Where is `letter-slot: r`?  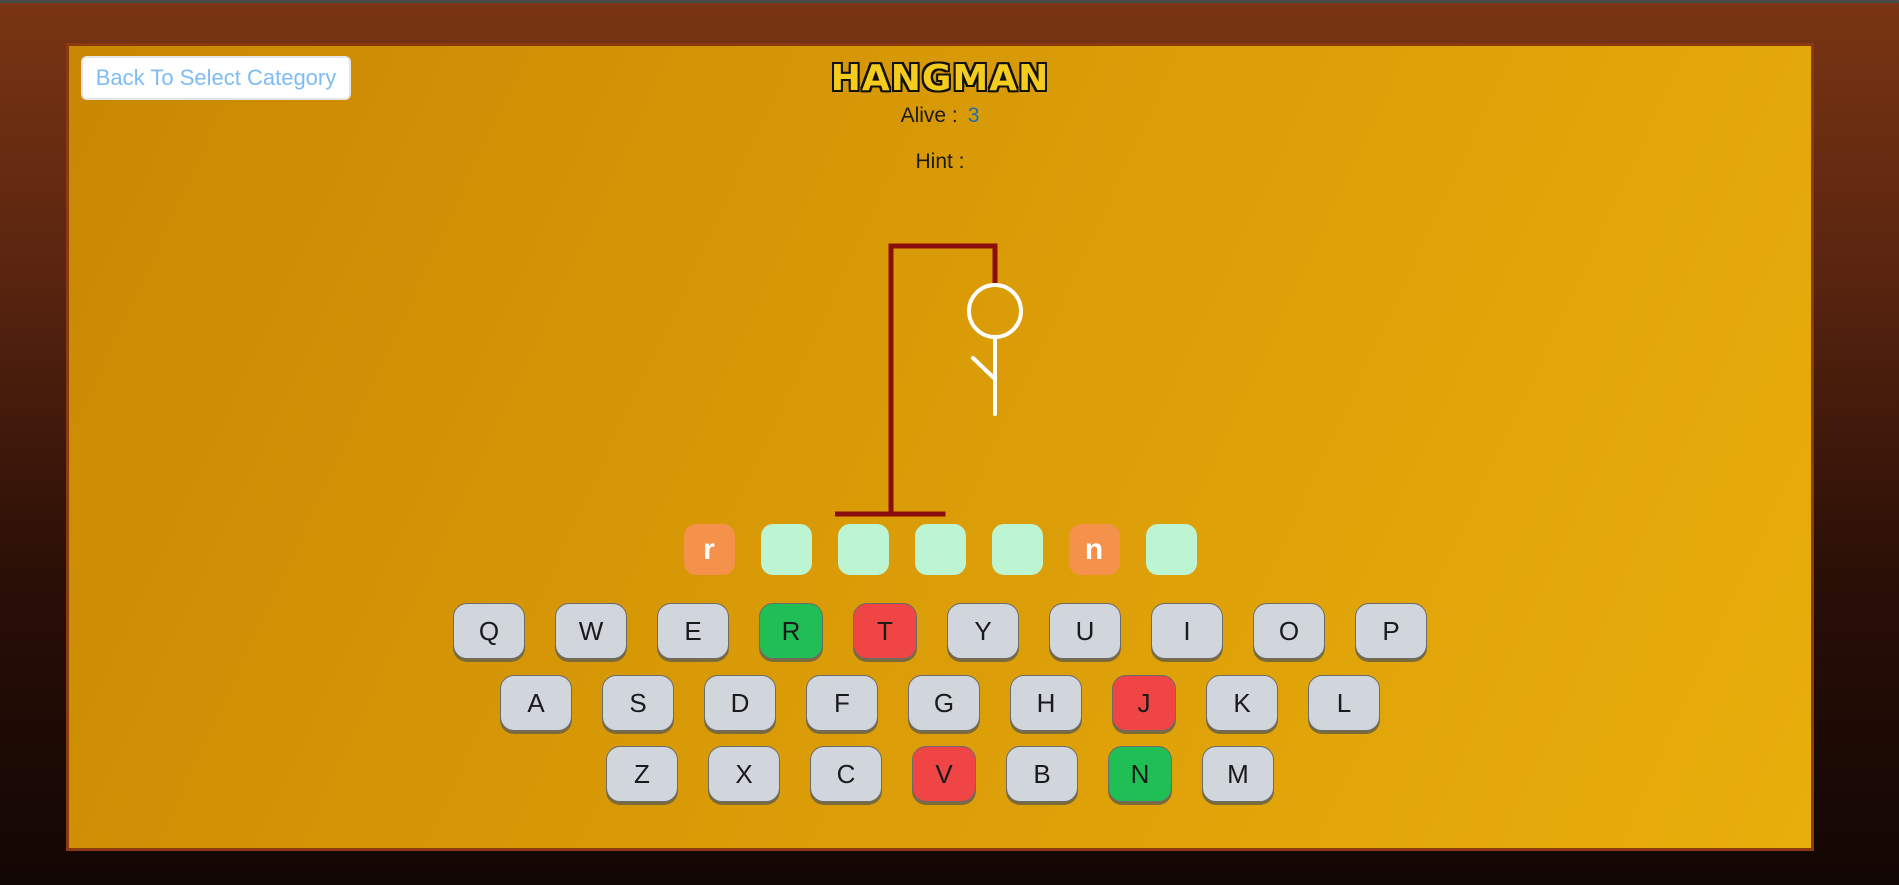
letter-slot: r is located at coordinates (709, 549).